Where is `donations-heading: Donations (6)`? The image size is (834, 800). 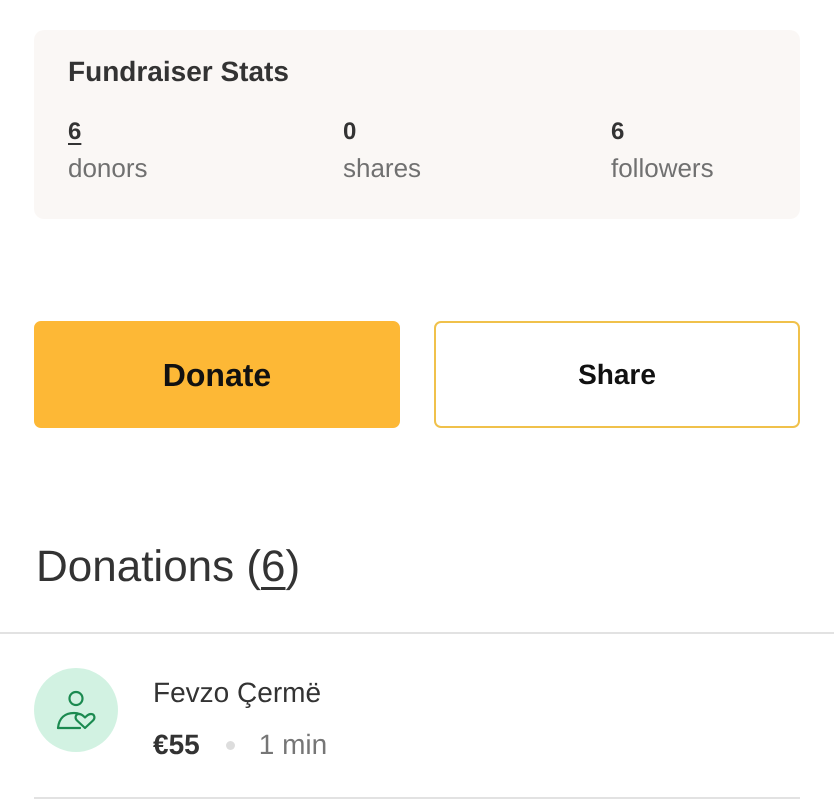
donations-heading: Donations (6) is located at coordinates (169, 567).